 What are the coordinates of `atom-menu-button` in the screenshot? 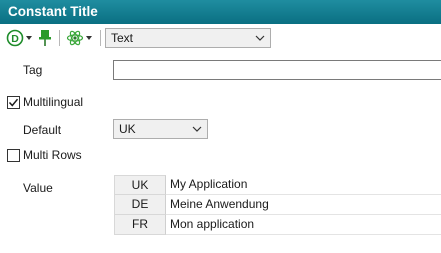 It's located at (79, 38).